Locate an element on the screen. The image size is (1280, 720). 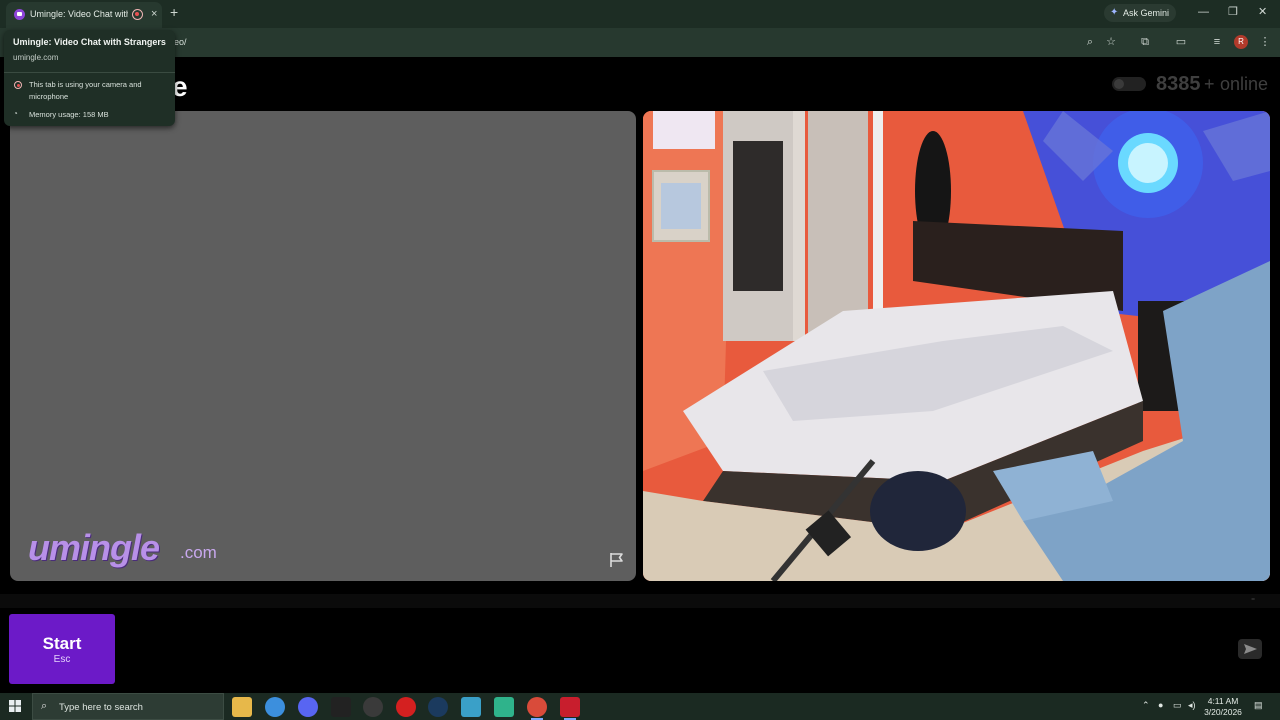
address-bar-text: eo/ is located at coordinates (180, 42).